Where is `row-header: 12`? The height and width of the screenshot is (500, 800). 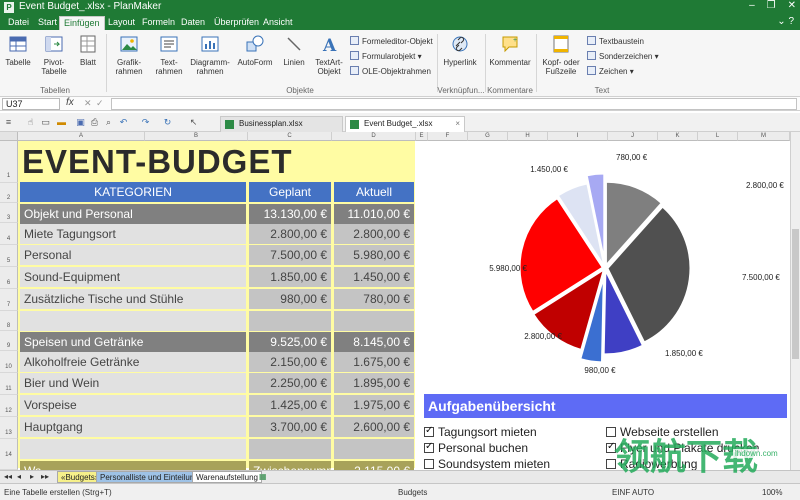
row-header: 12 is located at coordinates (9, 406).